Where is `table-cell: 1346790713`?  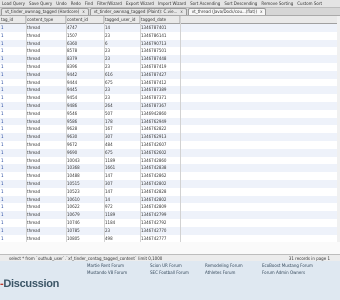
table-cell: 1346790713 is located at coordinates (160, 44).